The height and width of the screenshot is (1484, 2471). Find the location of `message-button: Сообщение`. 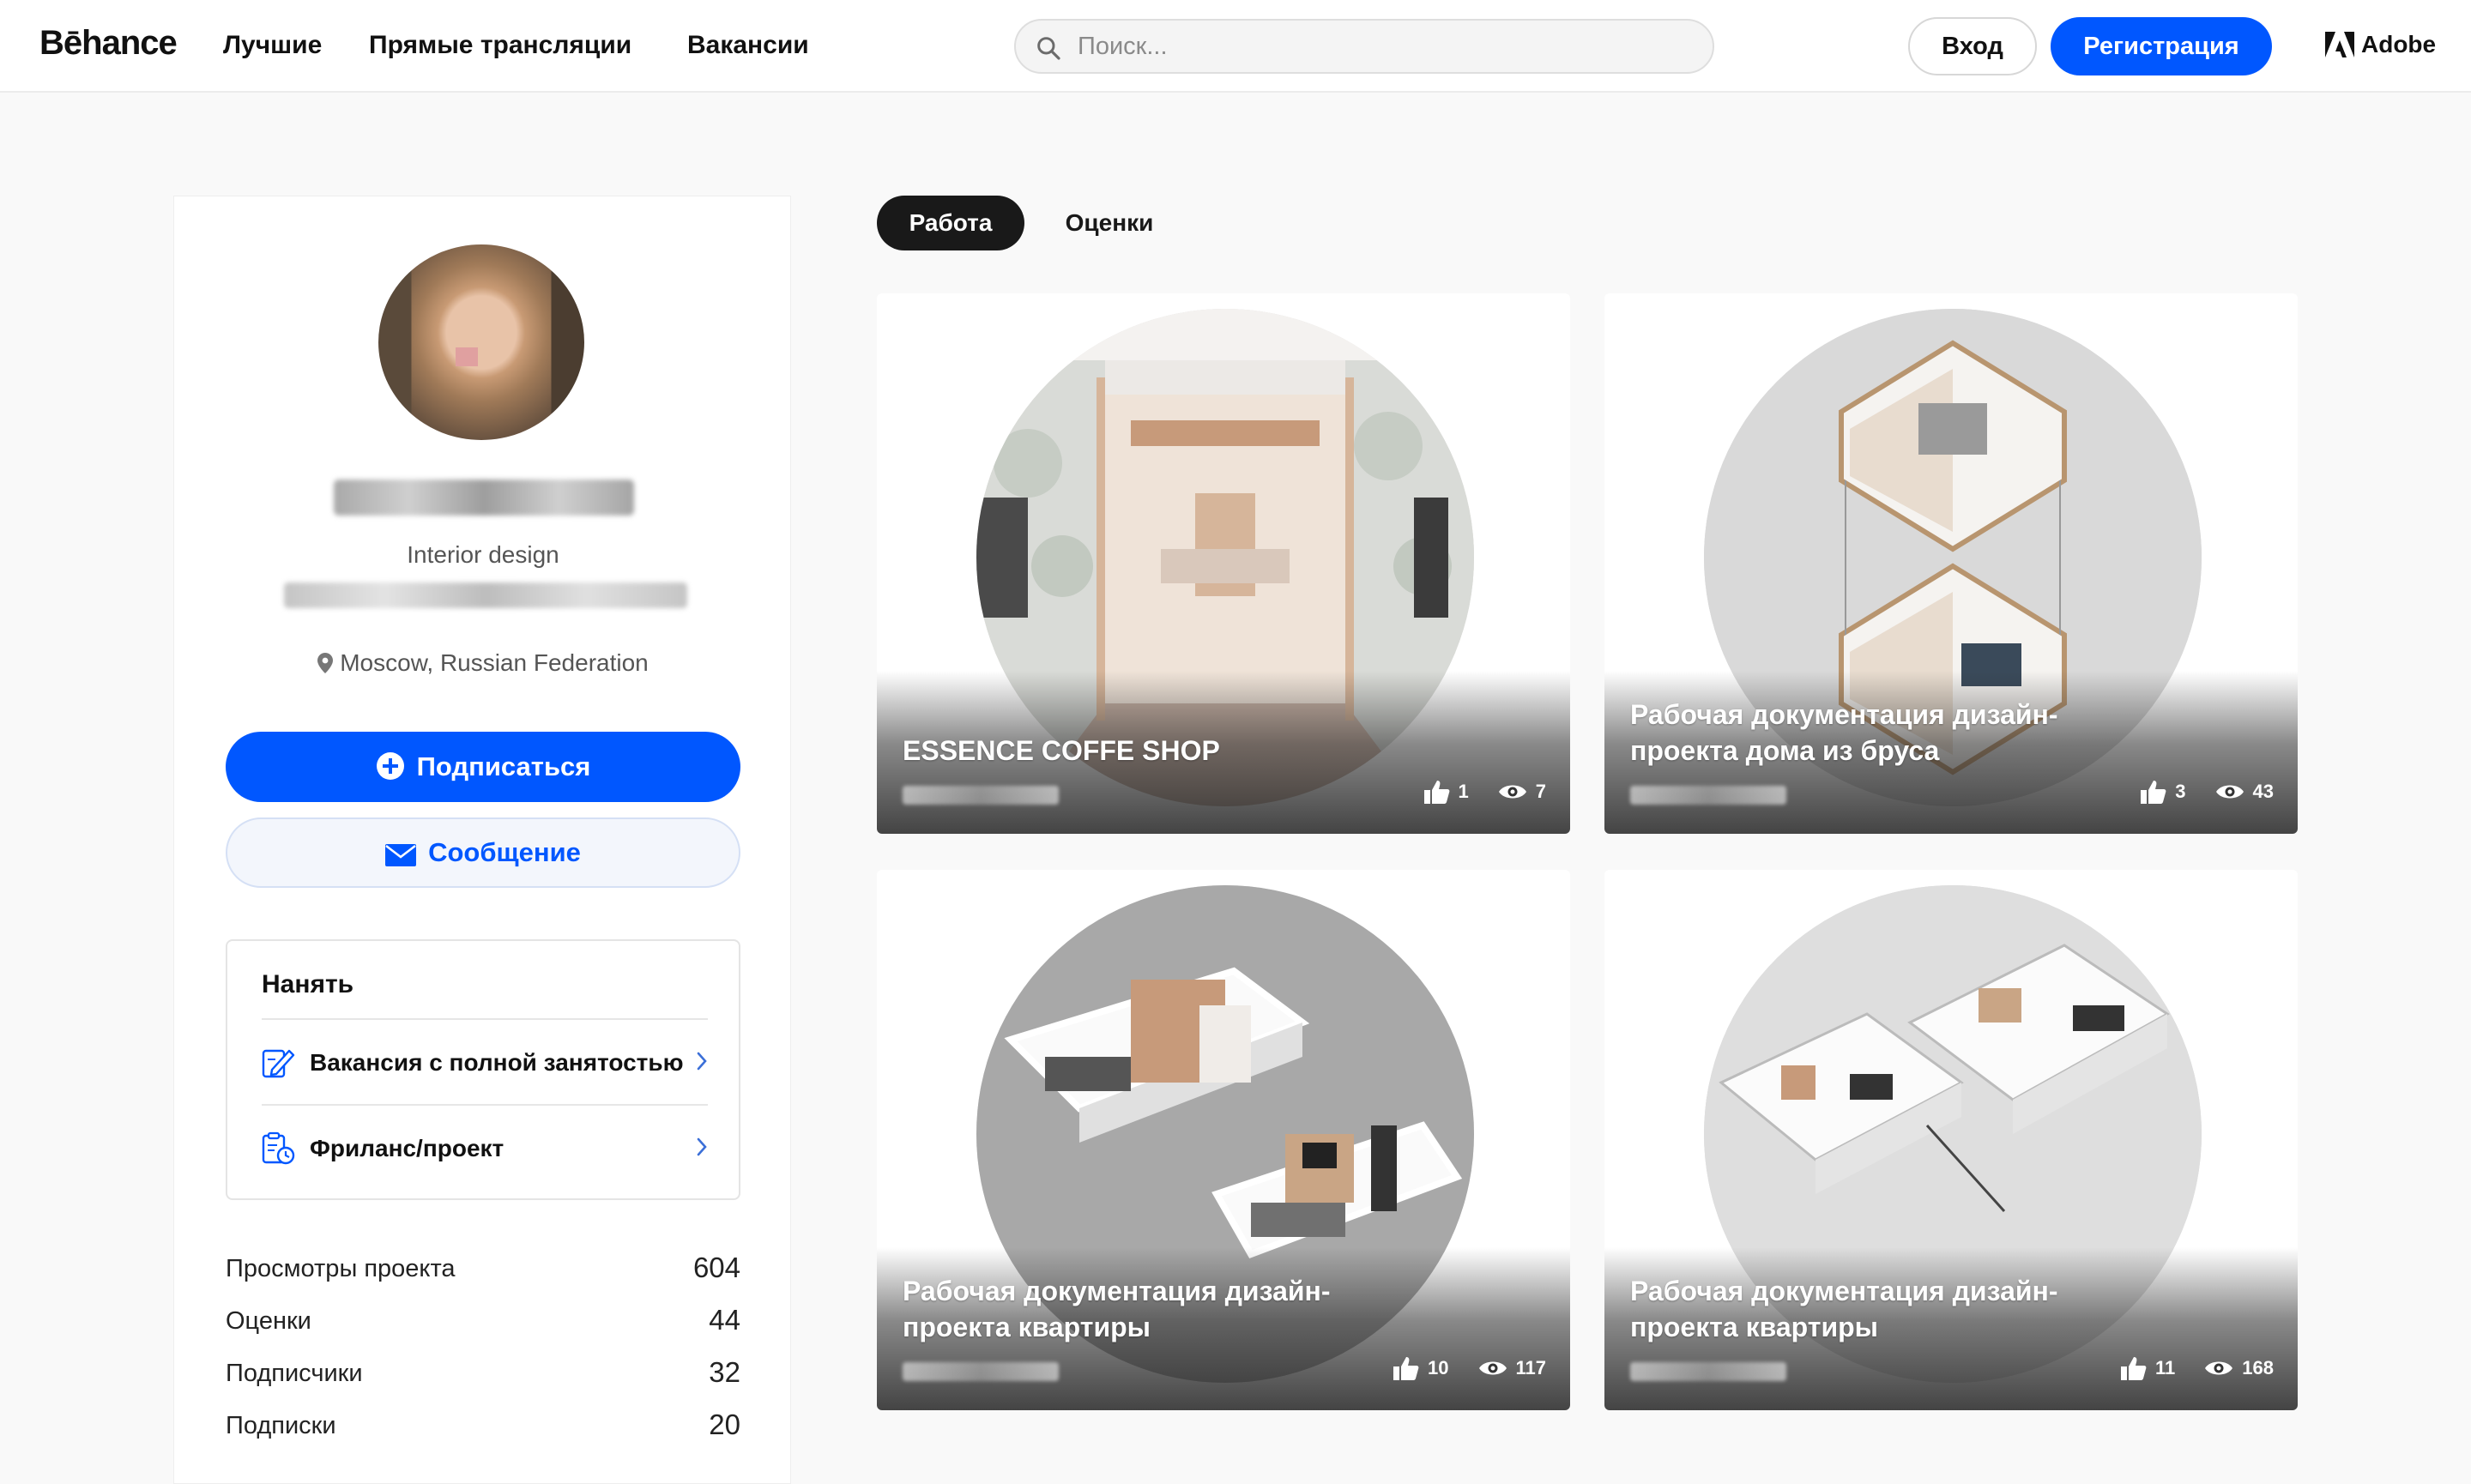

message-button: Сообщение is located at coordinates (483, 852).